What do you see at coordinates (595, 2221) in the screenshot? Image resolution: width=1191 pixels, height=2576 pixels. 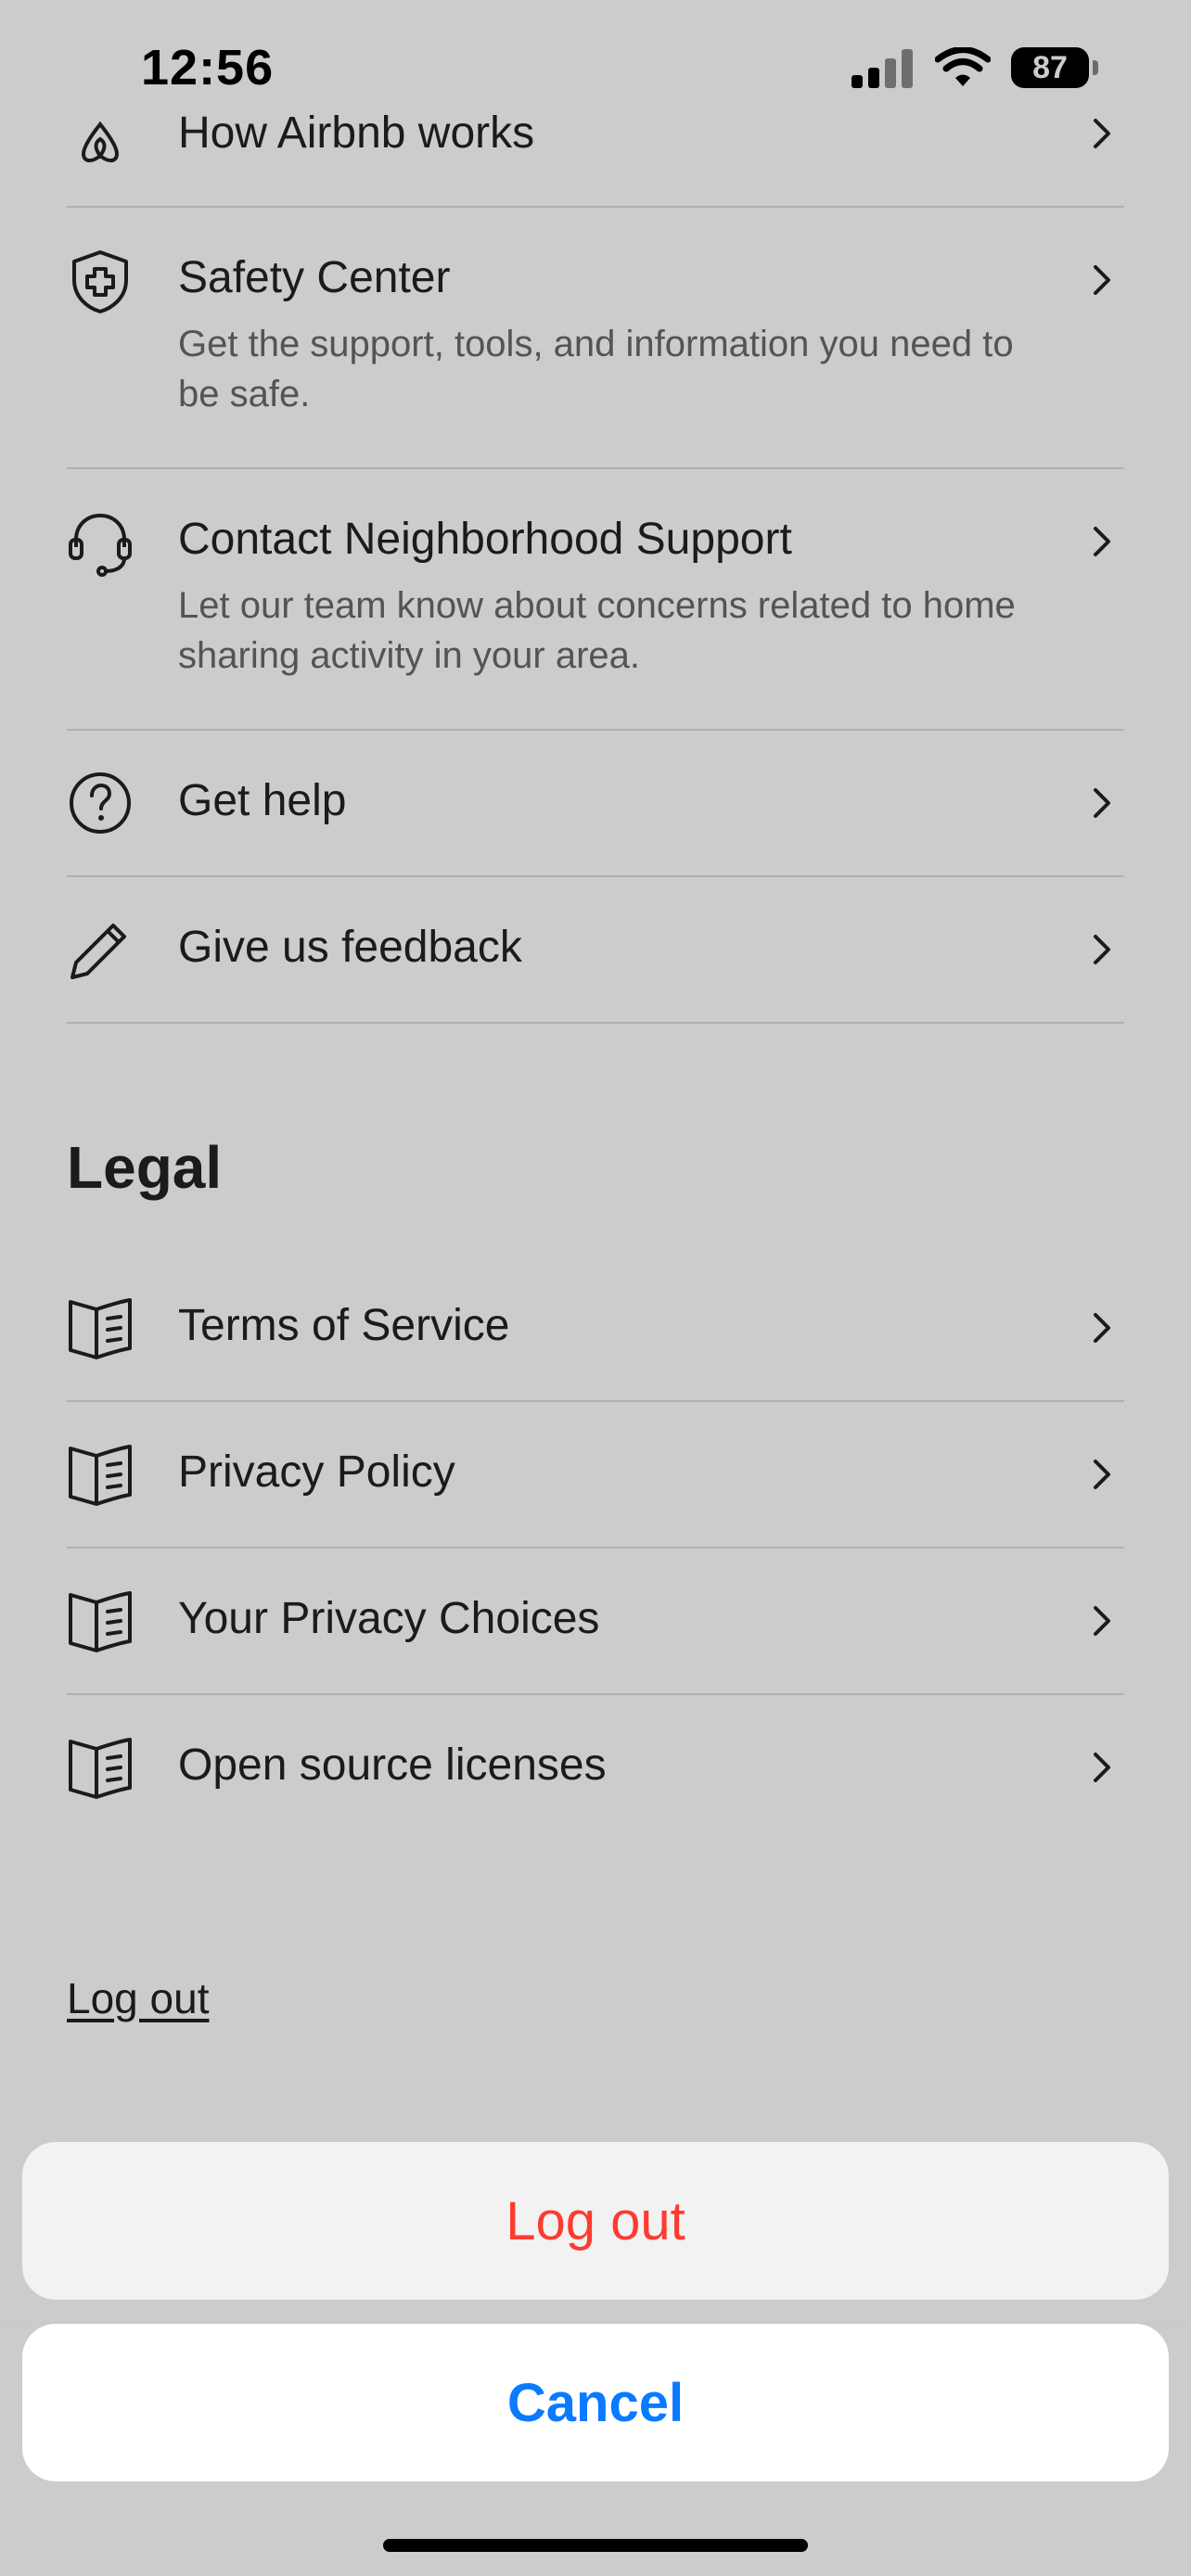 I see `confirm-logout-button: Log out` at bounding box center [595, 2221].